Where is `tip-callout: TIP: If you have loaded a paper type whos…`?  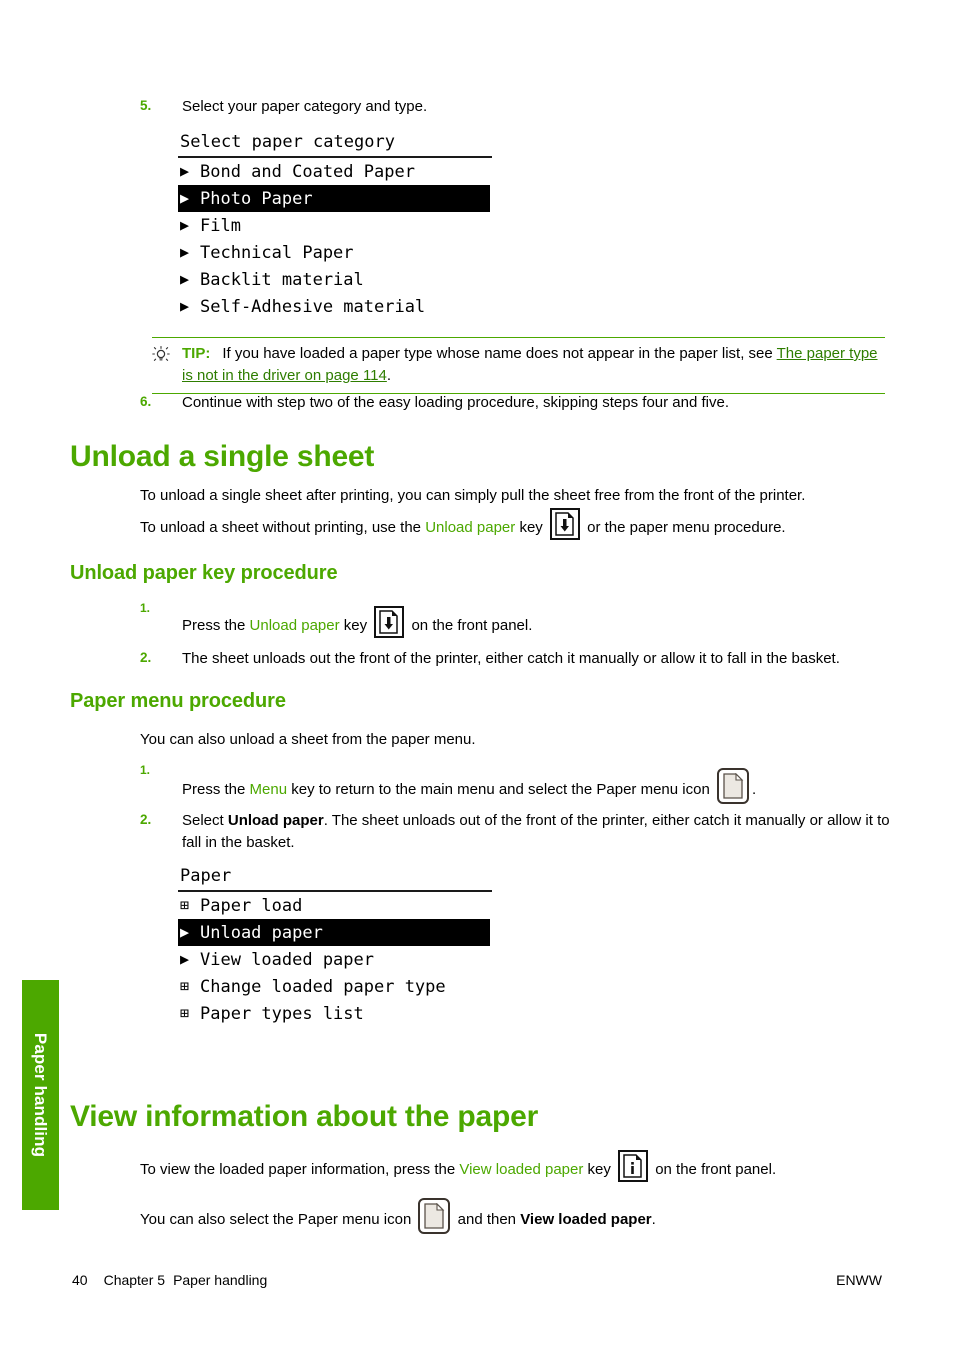
tip-callout: TIP: If you have loaded a paper type whos… is located at coordinates (518, 365).